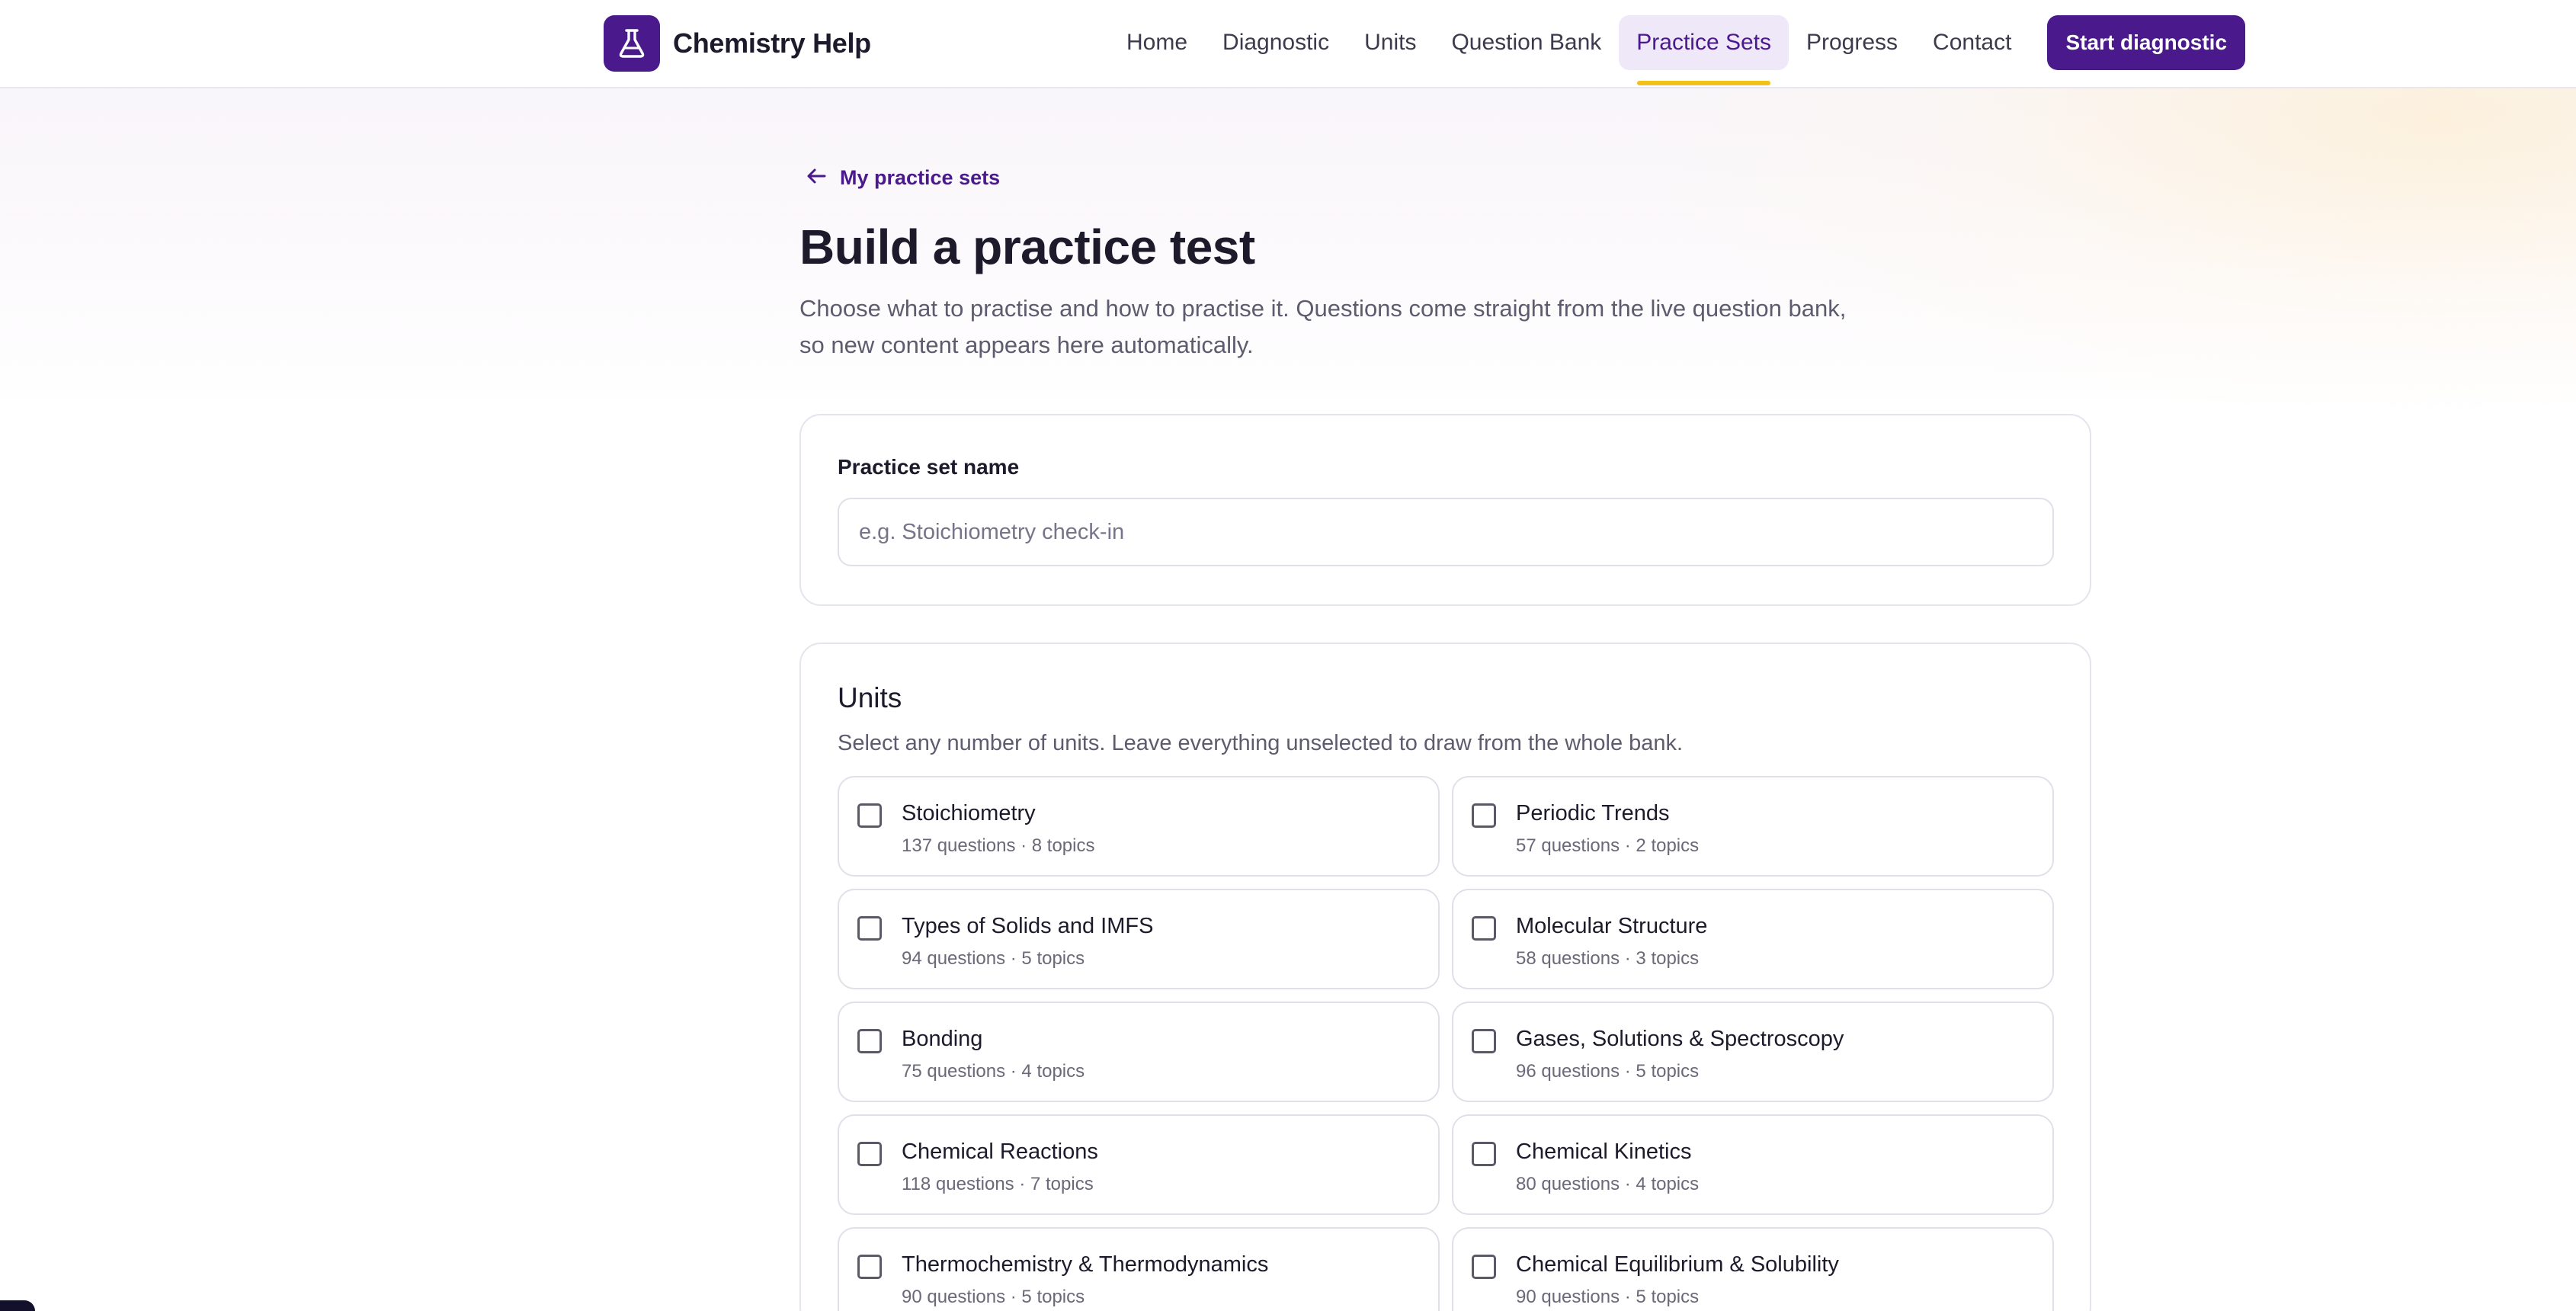 The image size is (2576, 1311). What do you see at coordinates (1704, 50) in the screenshot?
I see `nav-practice-sets: Practice Sets` at bounding box center [1704, 50].